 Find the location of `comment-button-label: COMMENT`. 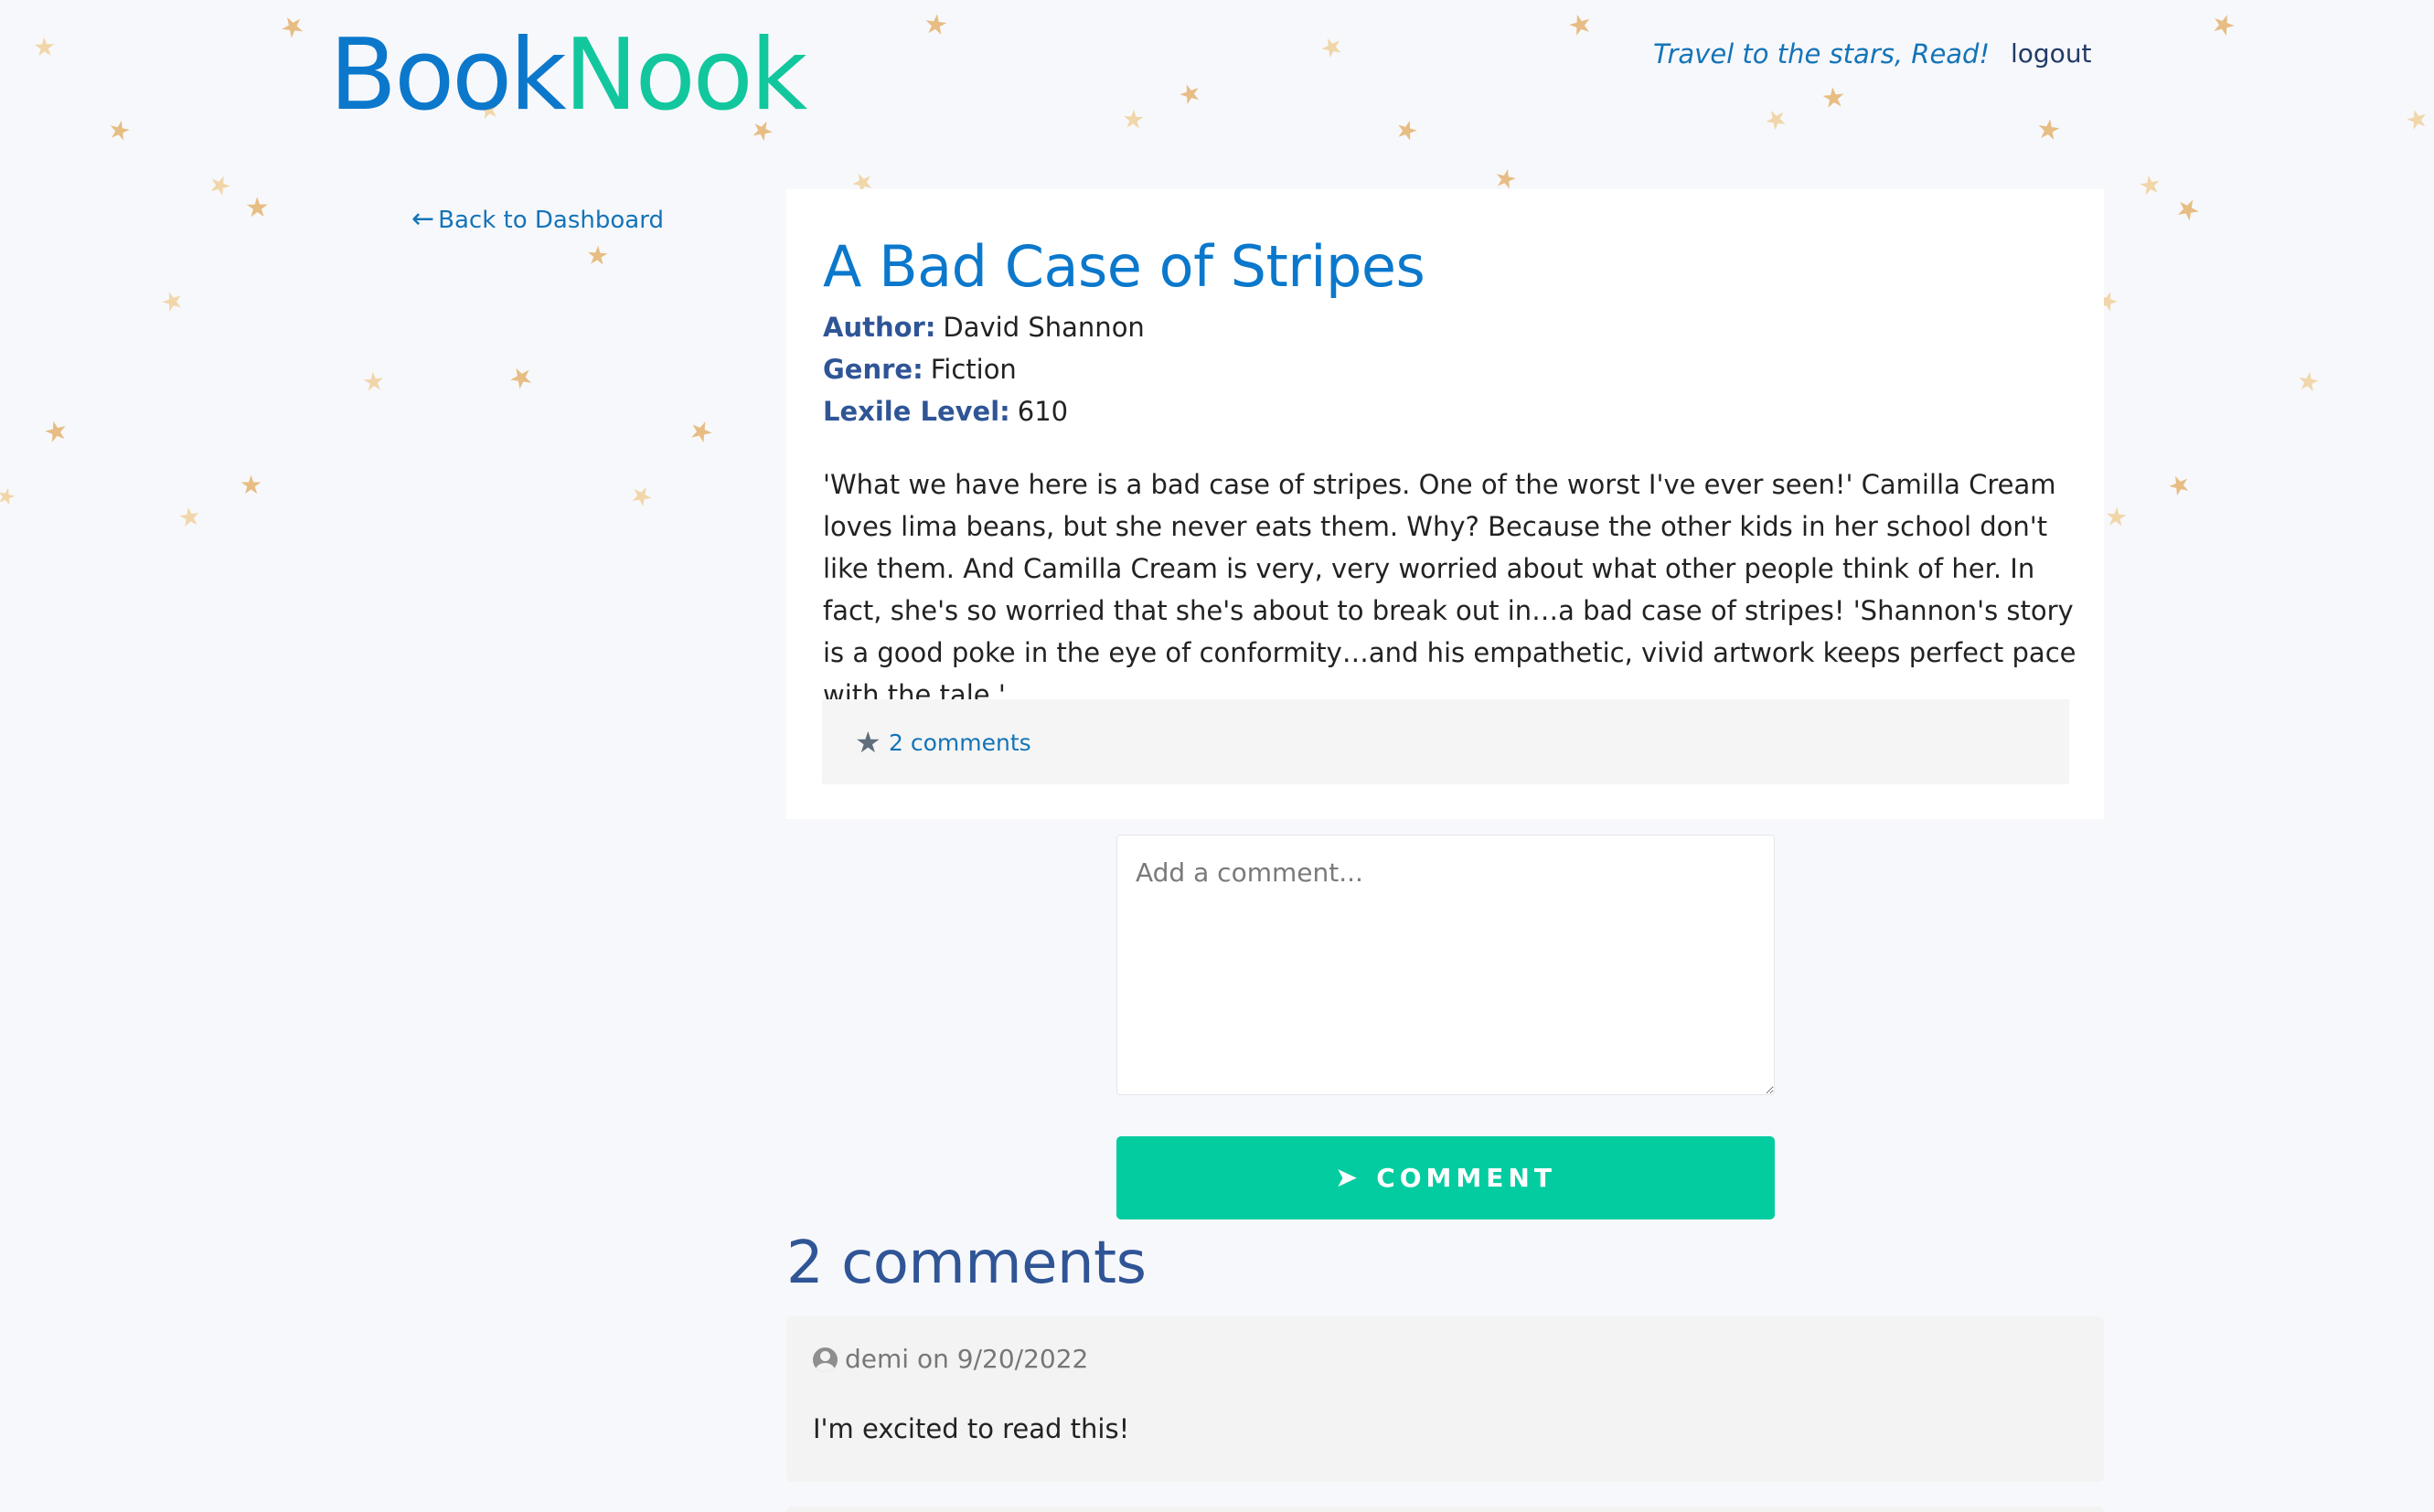

comment-button-label: COMMENT is located at coordinates (1466, 1178).